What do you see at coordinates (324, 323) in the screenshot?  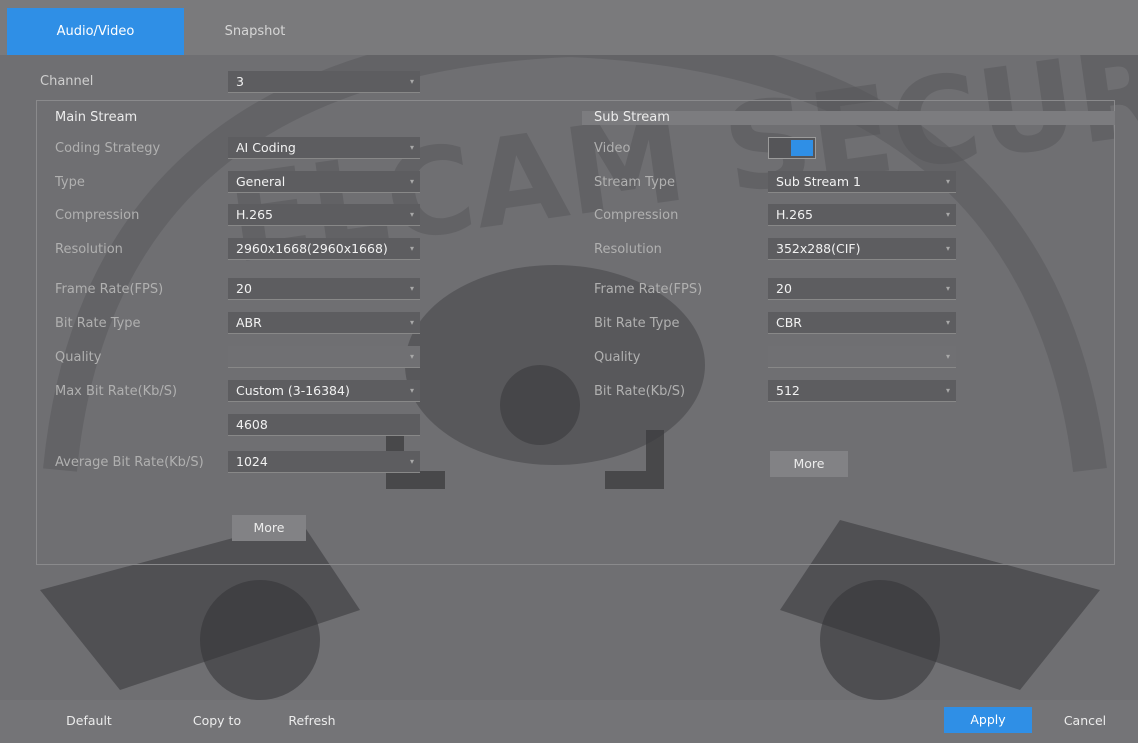 I see `main-bit-rate-type-select: ABR` at bounding box center [324, 323].